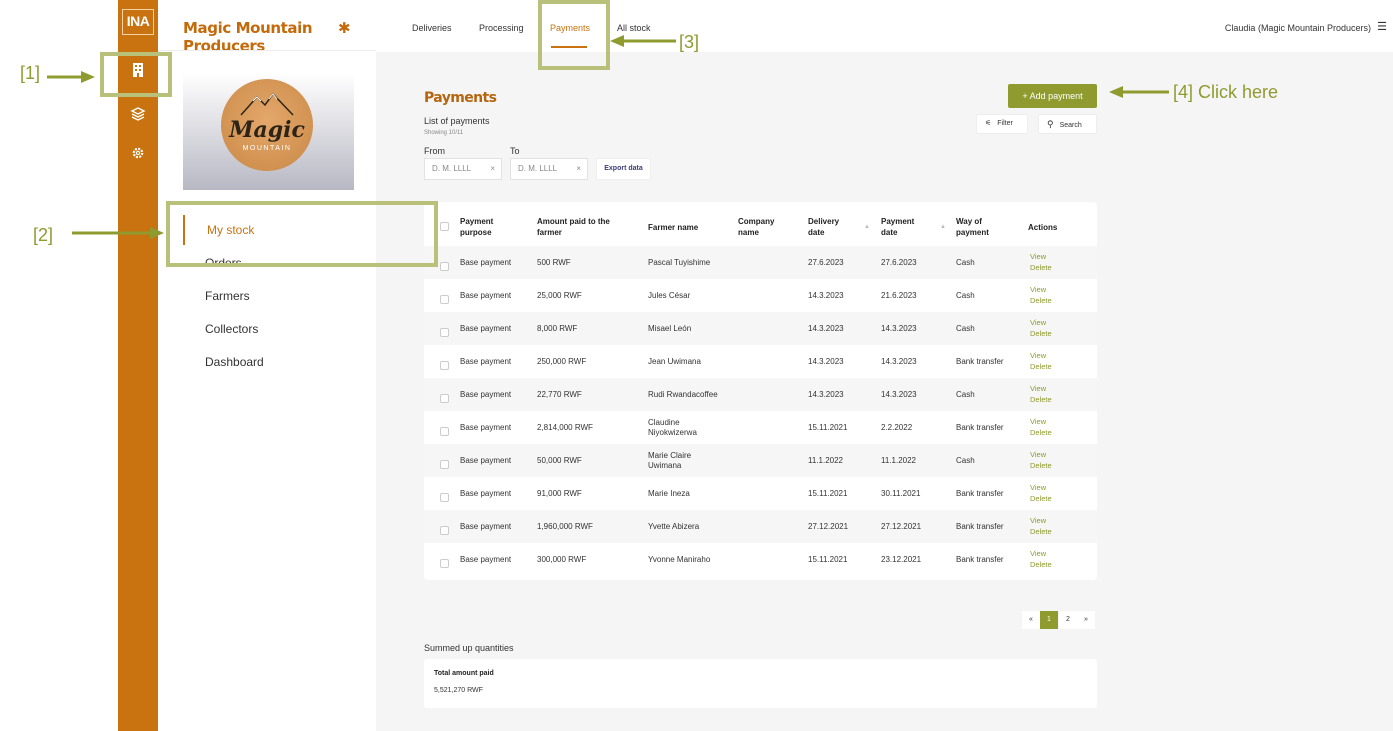  What do you see at coordinates (452, 168) in the screenshot?
I see `from-date-placeholder: D. M. LLLL` at bounding box center [452, 168].